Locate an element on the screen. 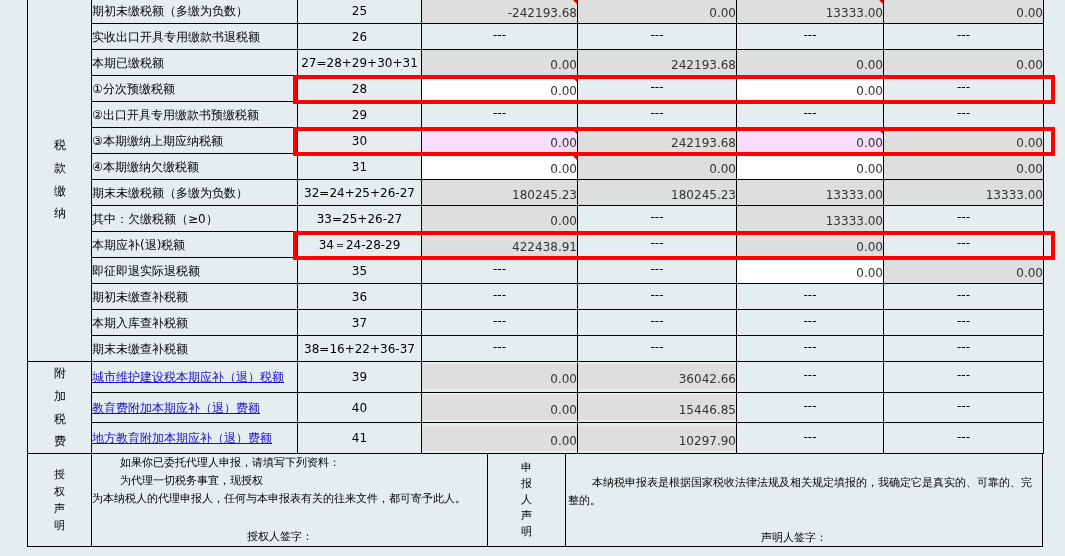 The image size is (1065, 556). row-label: 期初未缴税额（多缴为负数） is located at coordinates (170, 10).